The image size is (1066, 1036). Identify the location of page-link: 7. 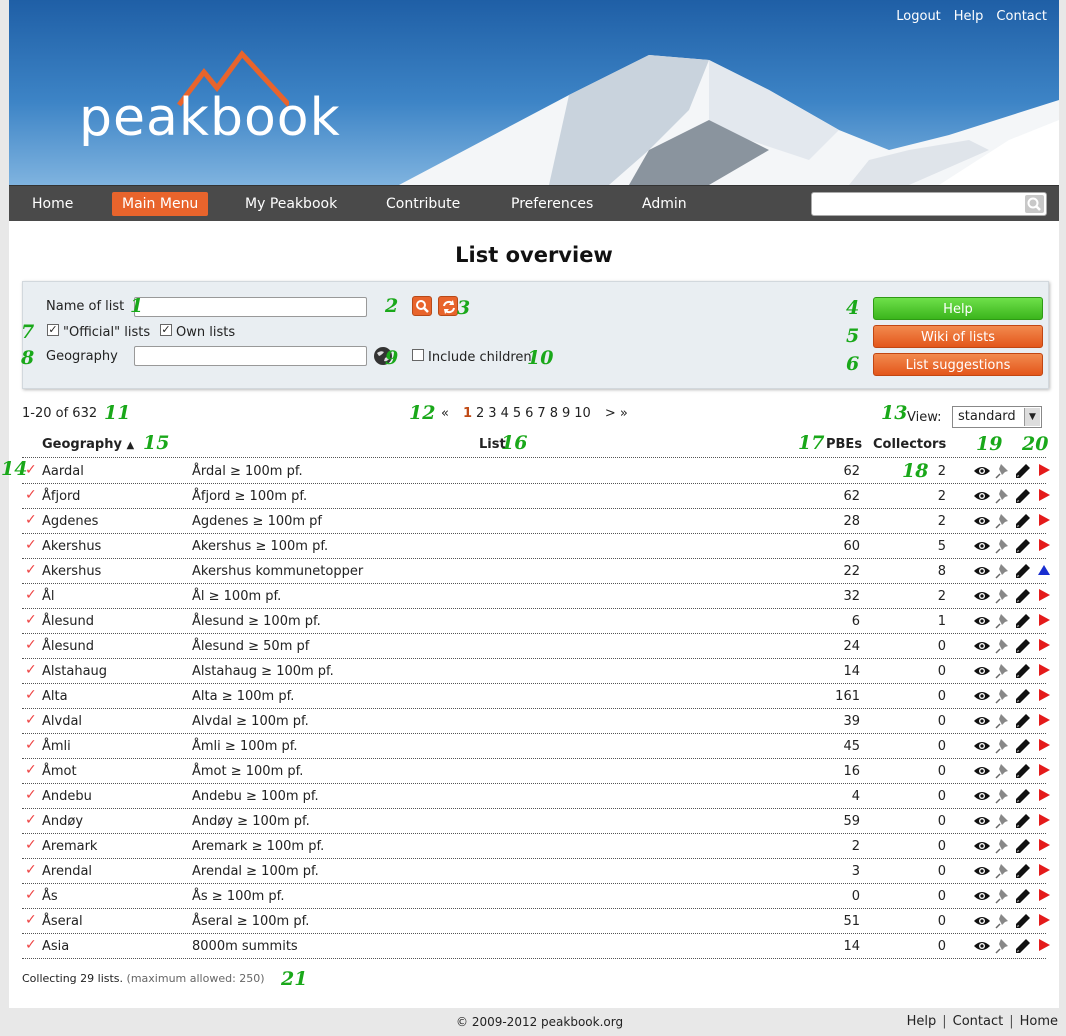
(541, 413).